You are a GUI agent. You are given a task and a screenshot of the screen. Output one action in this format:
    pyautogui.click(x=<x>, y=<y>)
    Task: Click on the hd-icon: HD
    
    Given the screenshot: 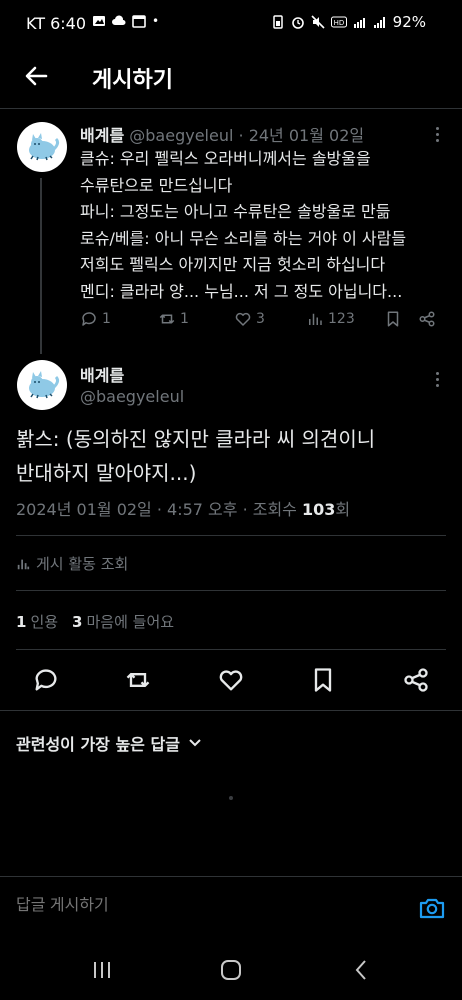 What is the action you would take?
    pyautogui.click(x=338, y=22)
    